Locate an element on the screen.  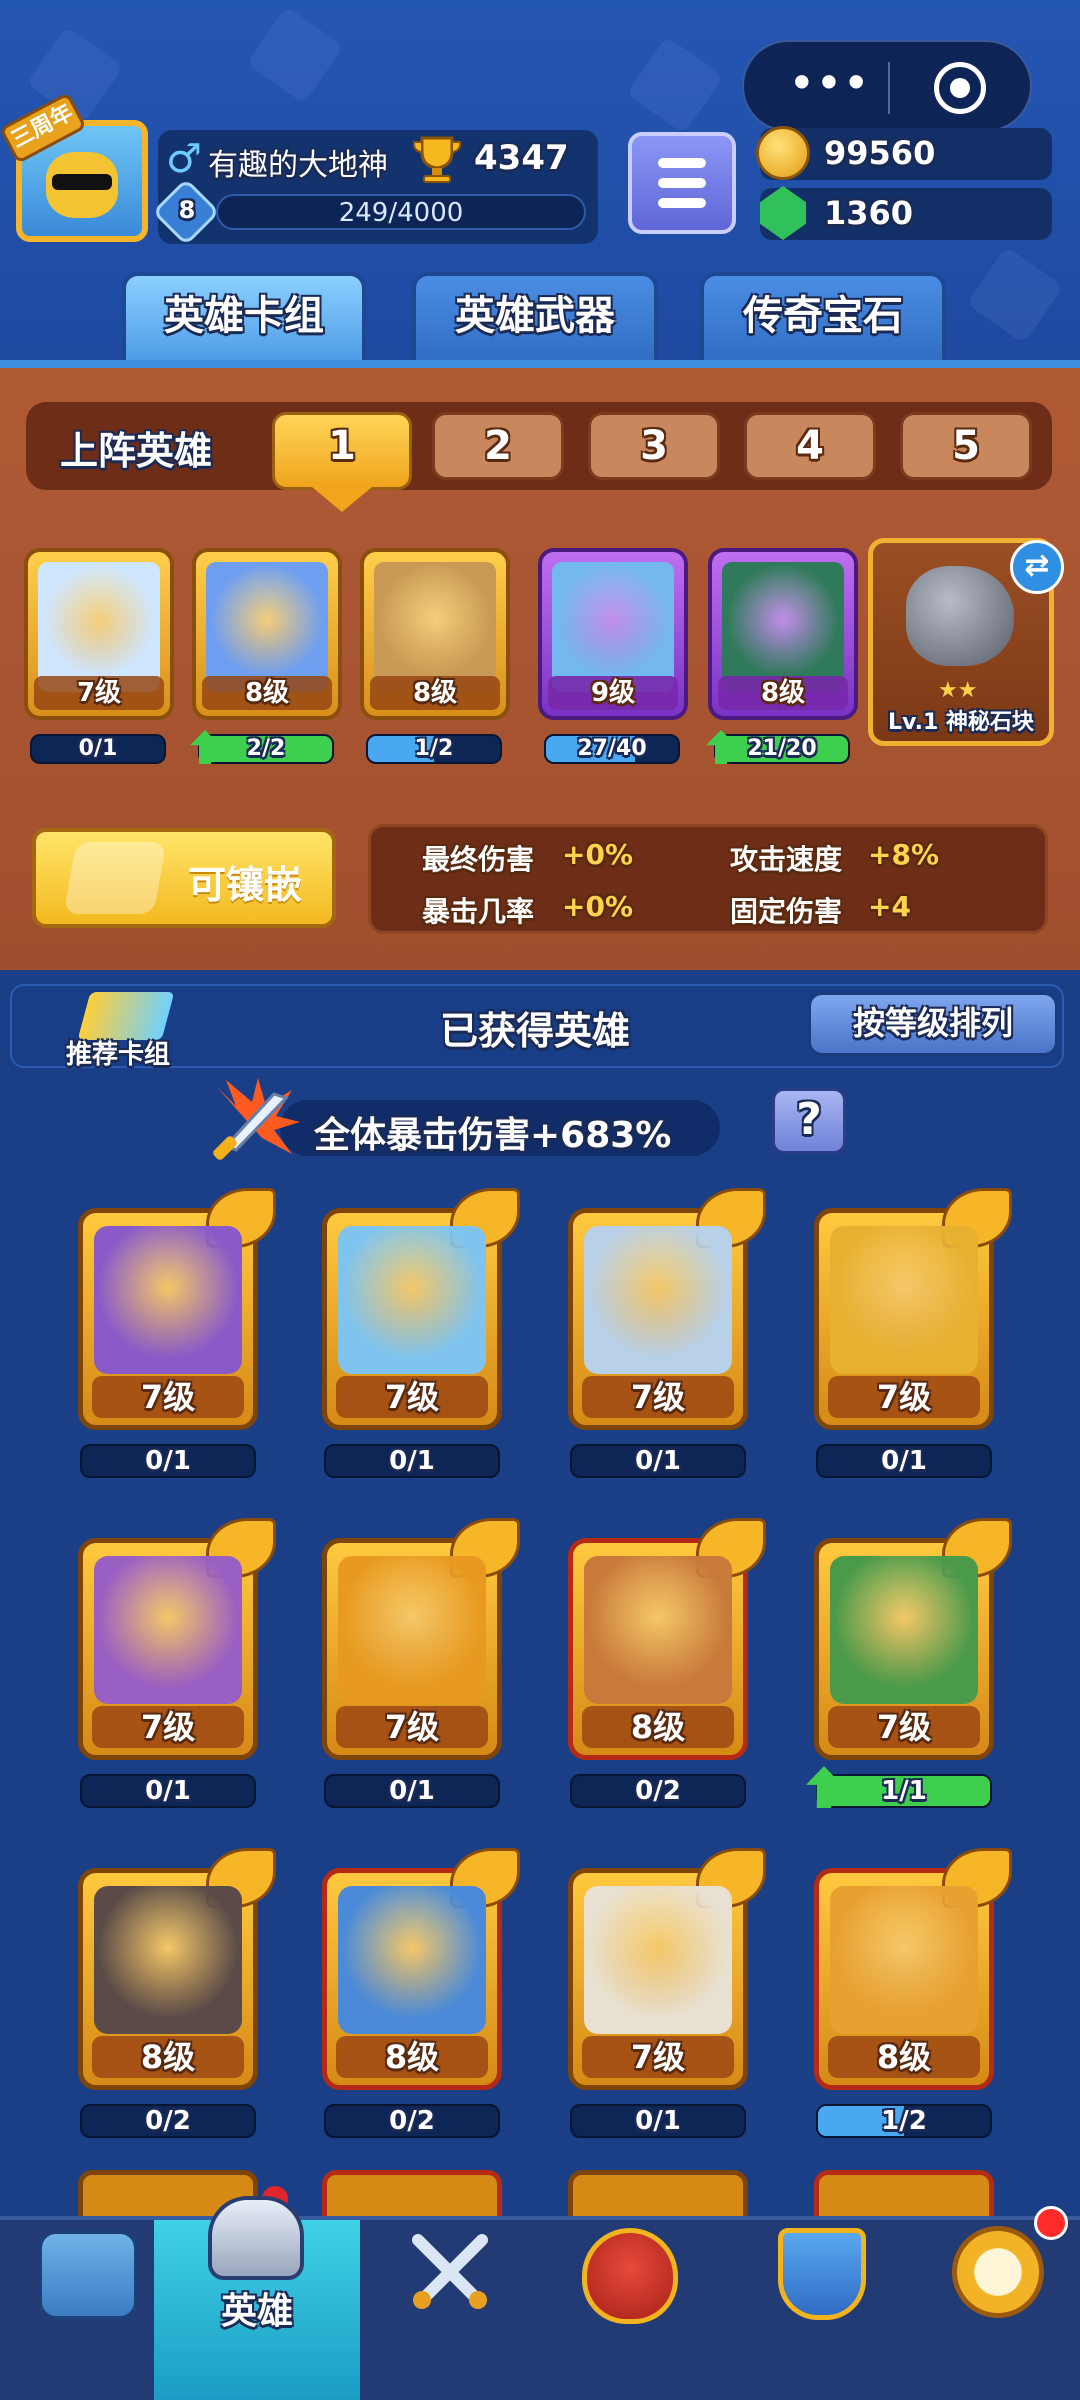
nav-shop-chest-icon is located at coordinates (88, 2275).